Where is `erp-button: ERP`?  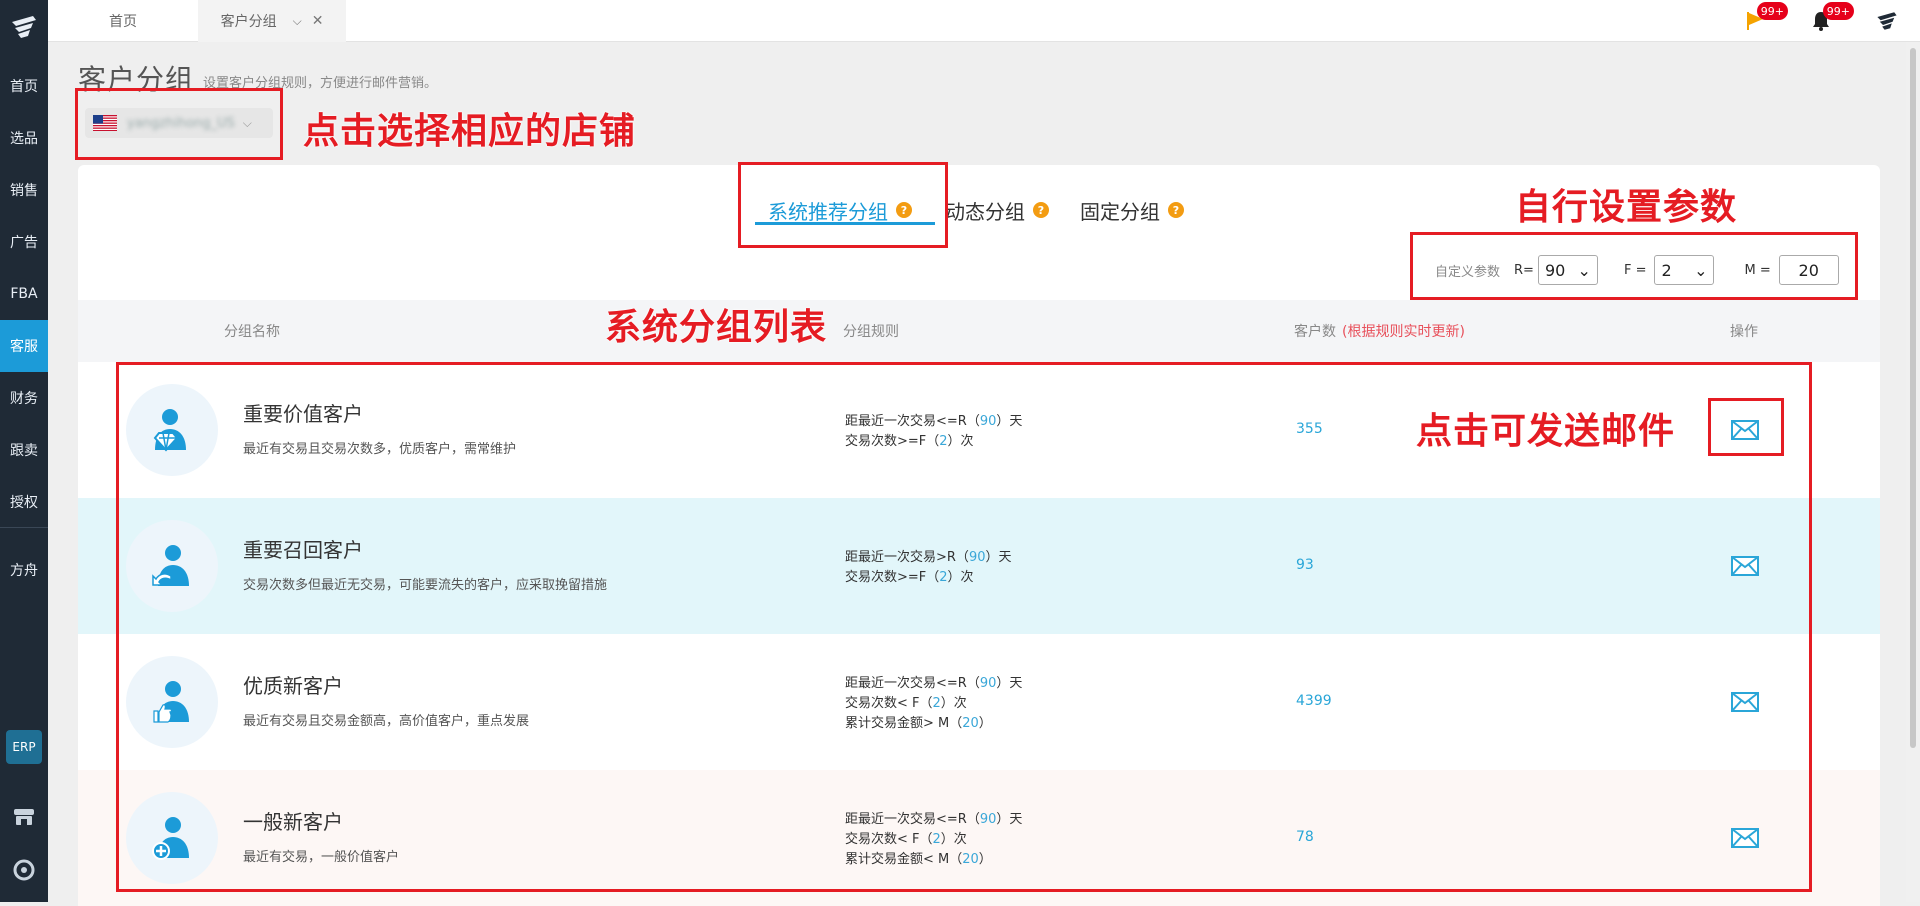
erp-button: ERP is located at coordinates (24, 747).